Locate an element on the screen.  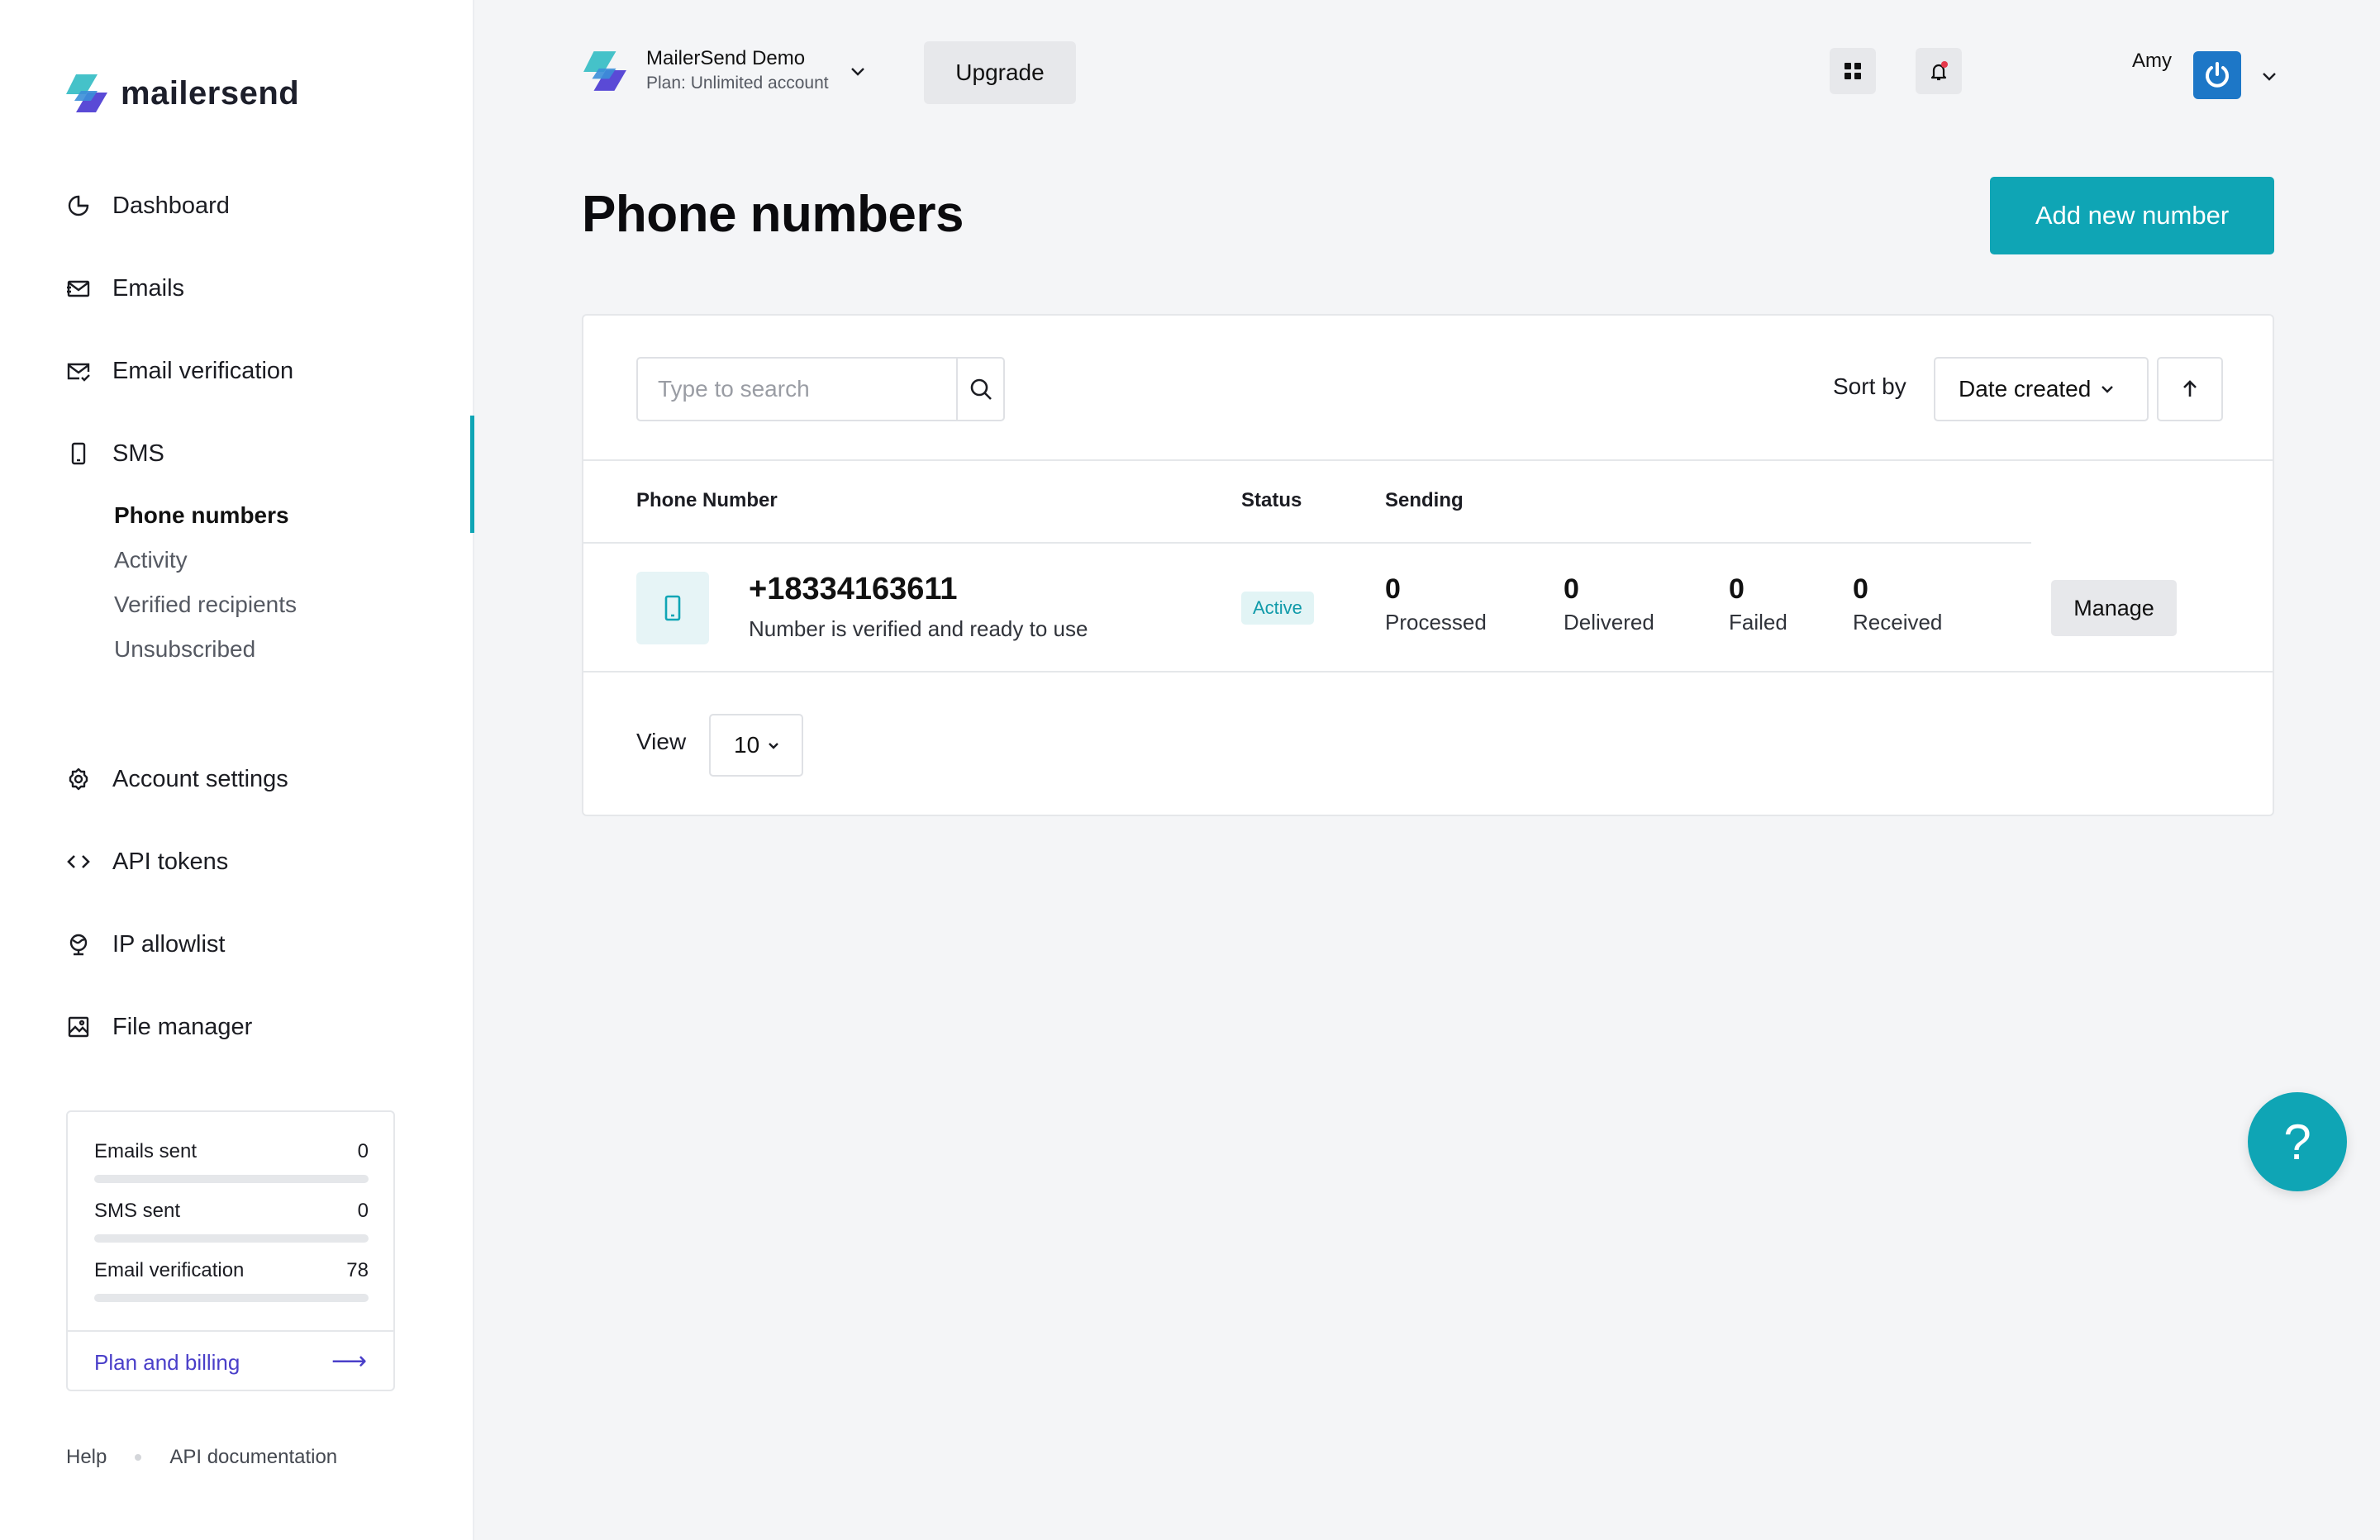
stat-delivered: 0 Delivered is located at coordinates (1609, 603).